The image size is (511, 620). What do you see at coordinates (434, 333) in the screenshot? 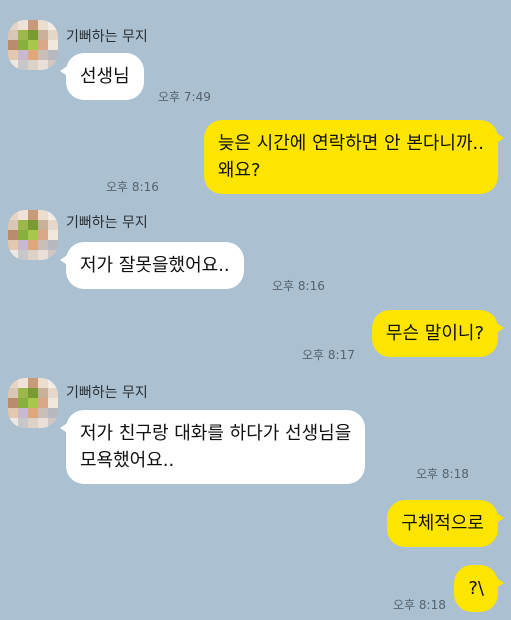
I see `message-text: 무슨 말이니?` at bounding box center [434, 333].